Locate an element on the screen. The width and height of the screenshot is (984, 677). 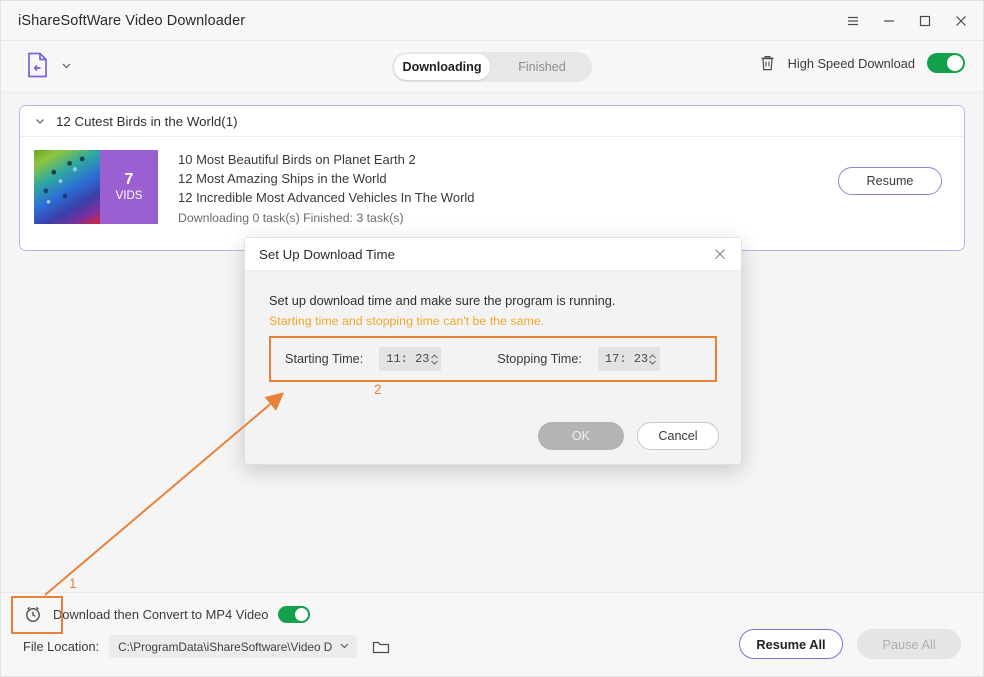
stopping-time-group: Stopping Time: 17: 23 is located at coordinates (578, 359).